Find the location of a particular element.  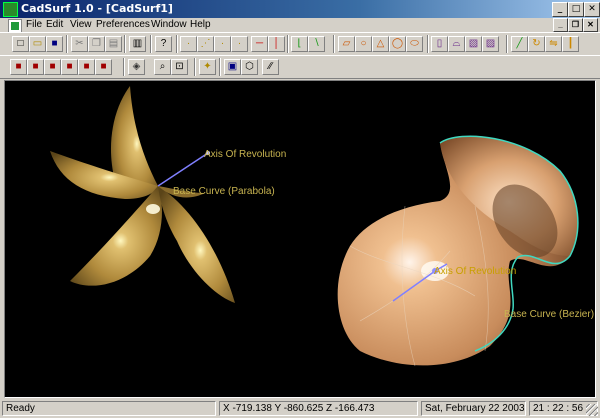

slot-icon: ⬭ is located at coordinates (414, 43).